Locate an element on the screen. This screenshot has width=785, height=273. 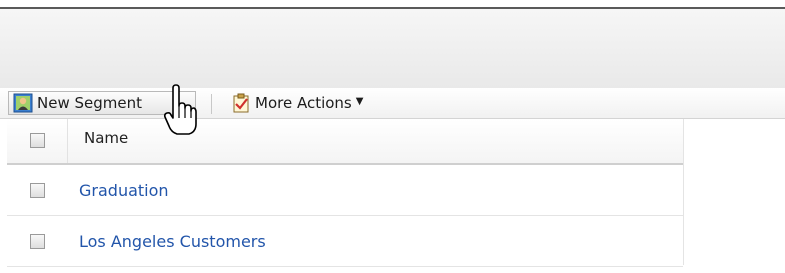
grid-header-row: Name is located at coordinates (345, 142).